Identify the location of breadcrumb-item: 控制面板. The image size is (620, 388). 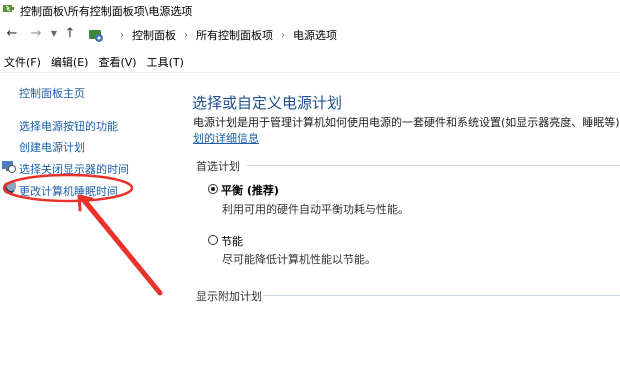
(154, 35).